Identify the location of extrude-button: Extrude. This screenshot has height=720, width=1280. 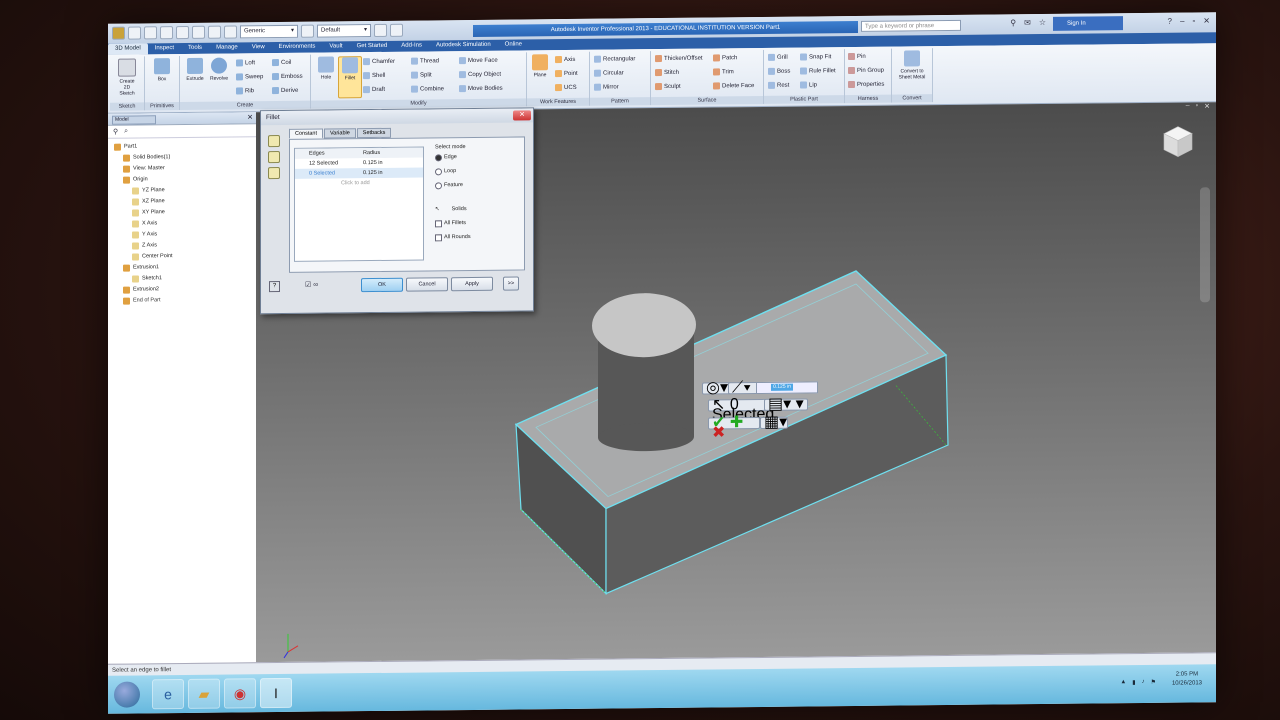
(195, 69).